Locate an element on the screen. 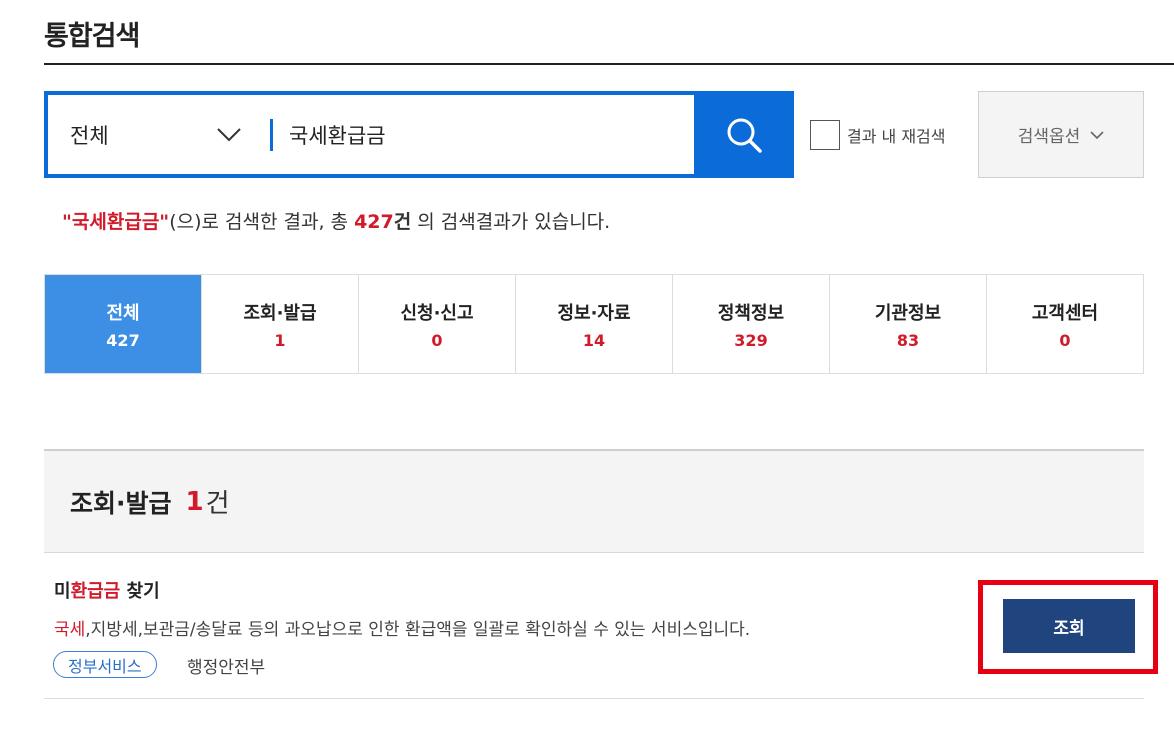 This screenshot has height=729, width=1174. section-count: 1 is located at coordinates (194, 501).